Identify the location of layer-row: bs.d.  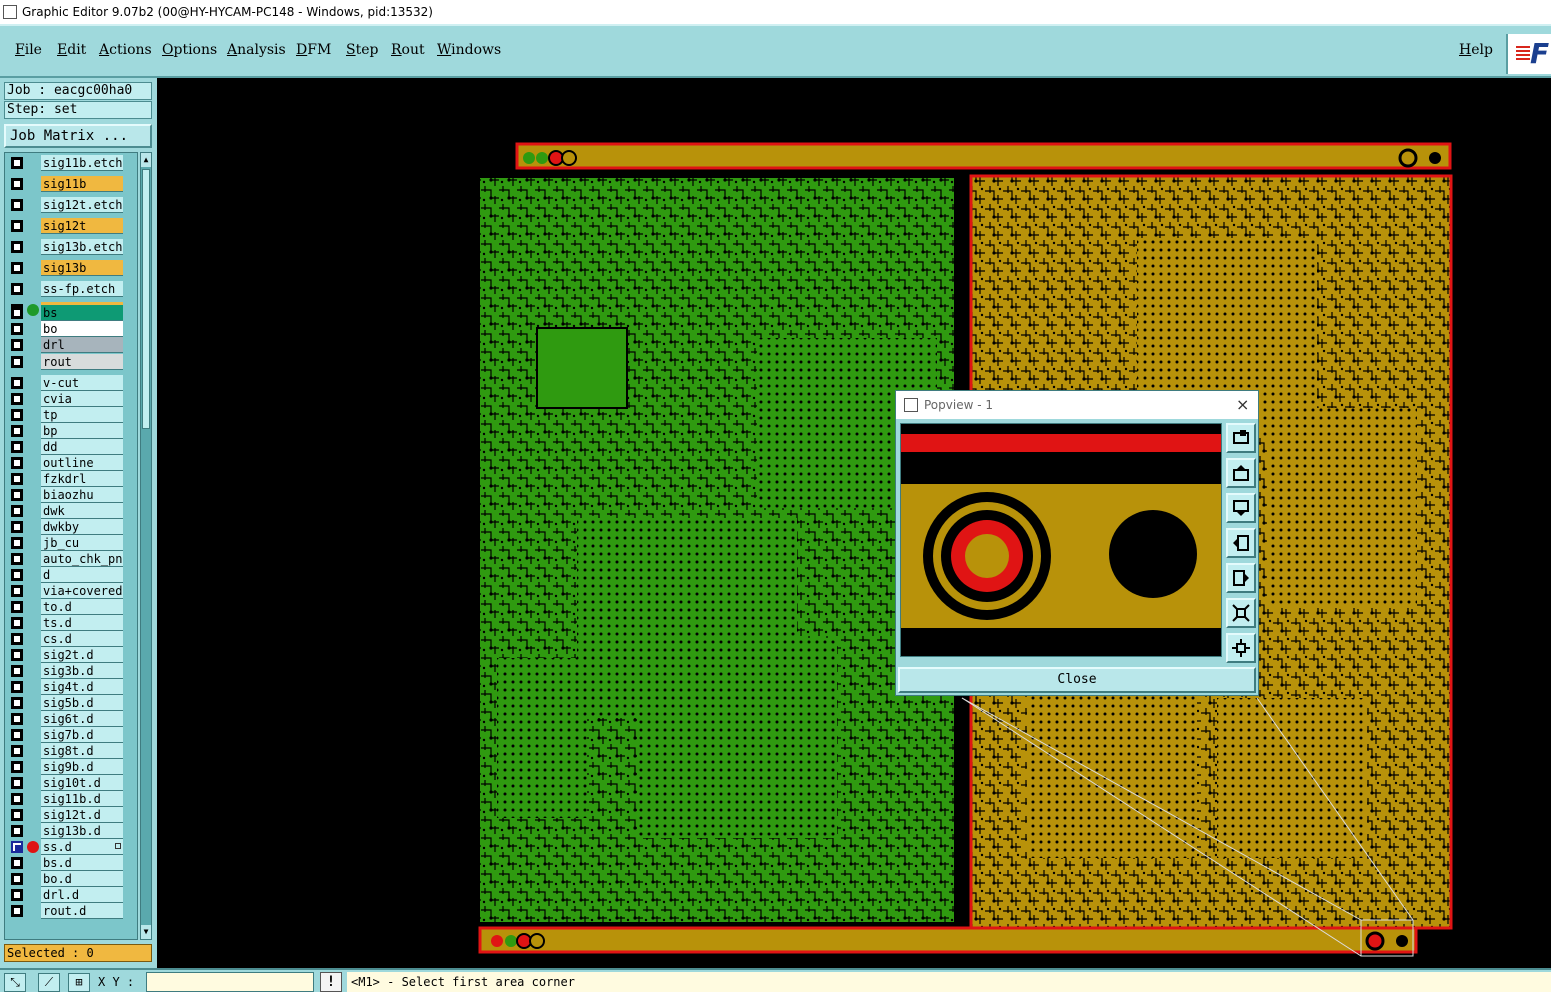
(71, 863).